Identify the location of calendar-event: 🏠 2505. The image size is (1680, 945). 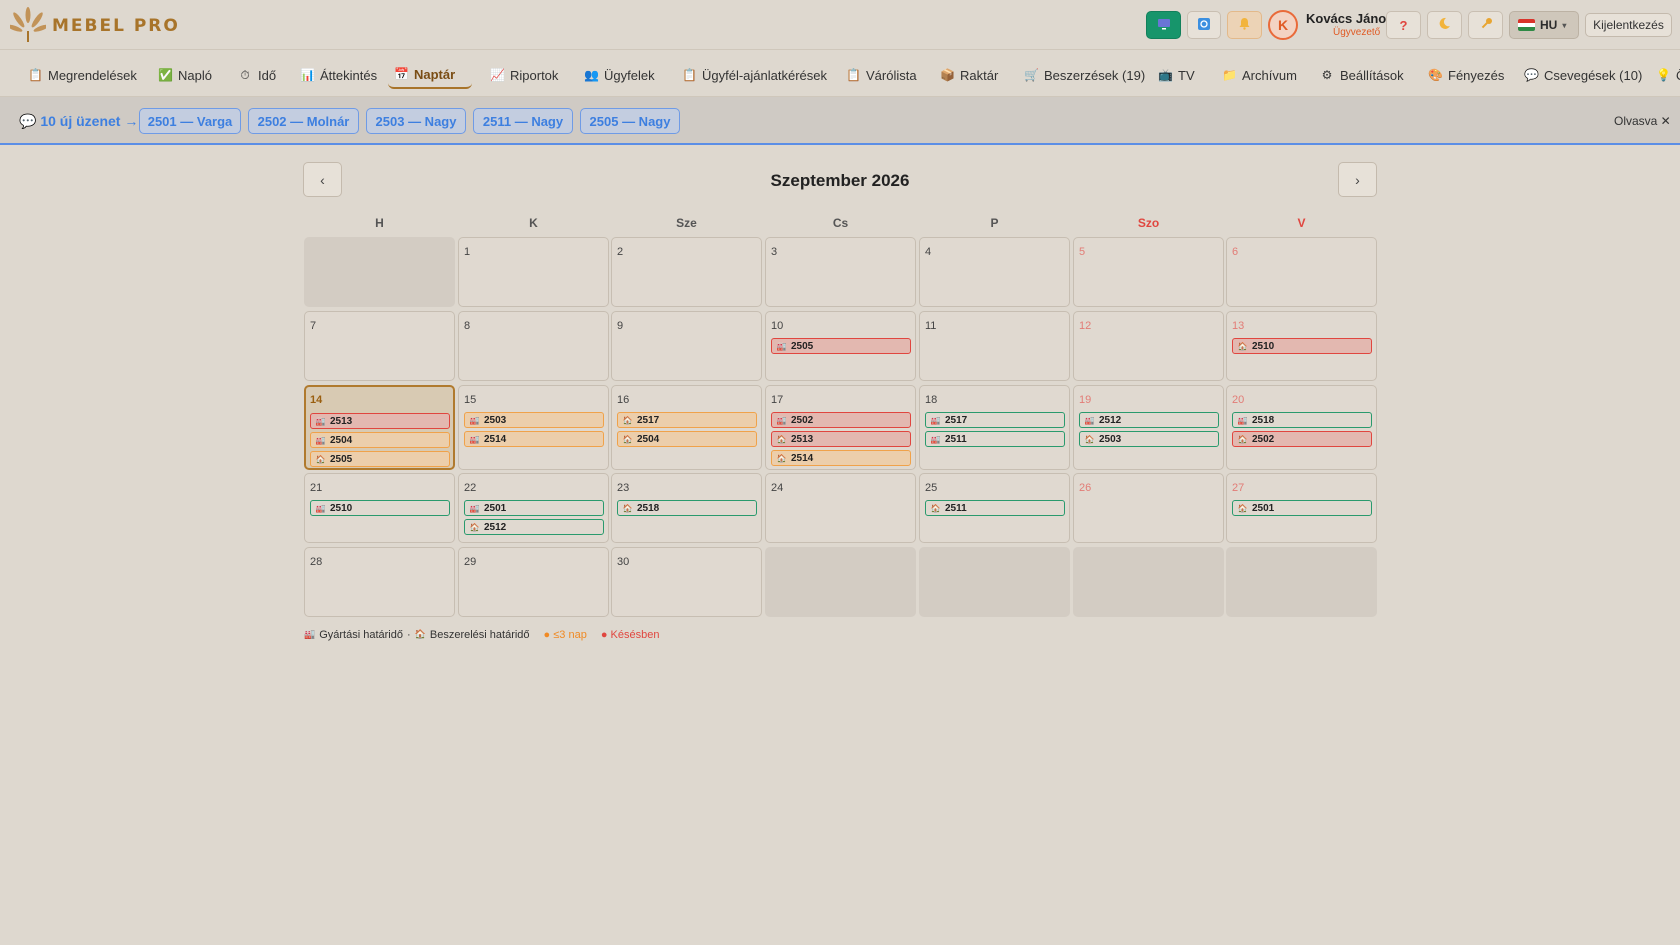
(380, 459).